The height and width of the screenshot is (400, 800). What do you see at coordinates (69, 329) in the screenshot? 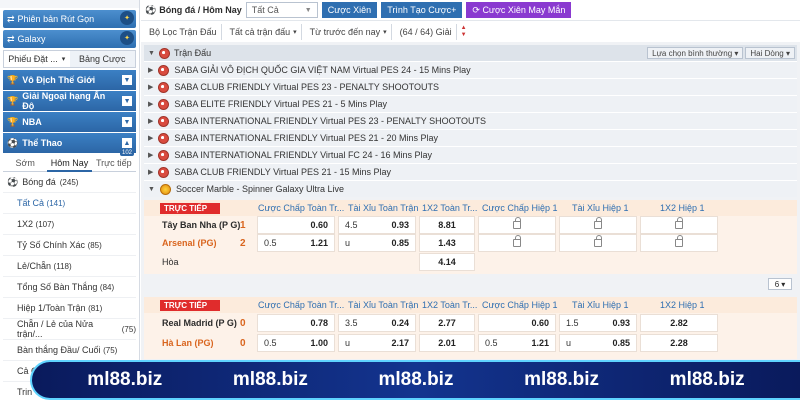
I see `list-item: Chẵn / Lẻ của Nửa trận/... (75)` at bounding box center [69, 329].